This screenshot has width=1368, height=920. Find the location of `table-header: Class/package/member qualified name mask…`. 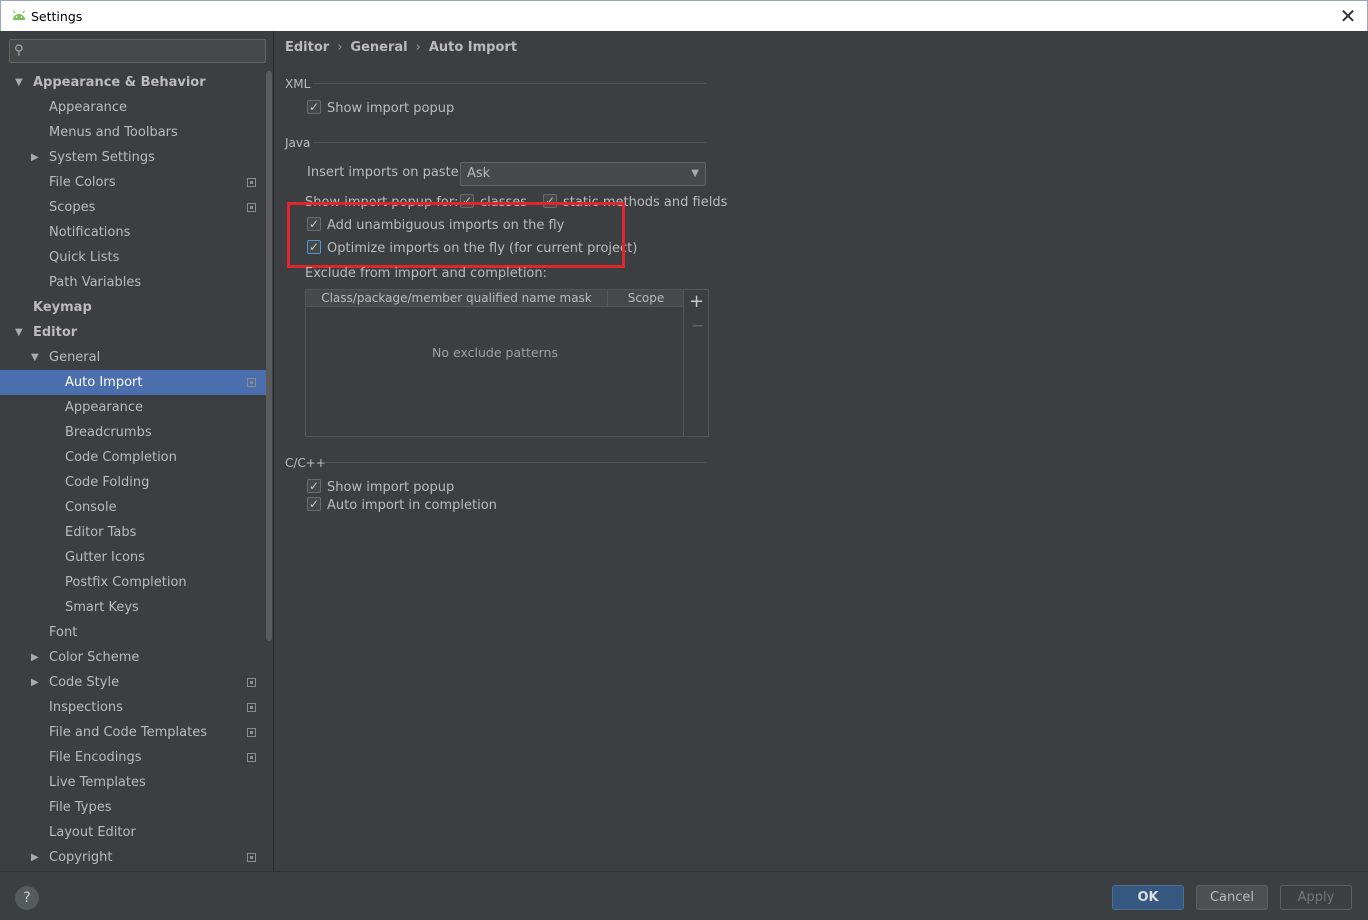

table-header: Class/package/member qualified name mask… is located at coordinates (495, 298).